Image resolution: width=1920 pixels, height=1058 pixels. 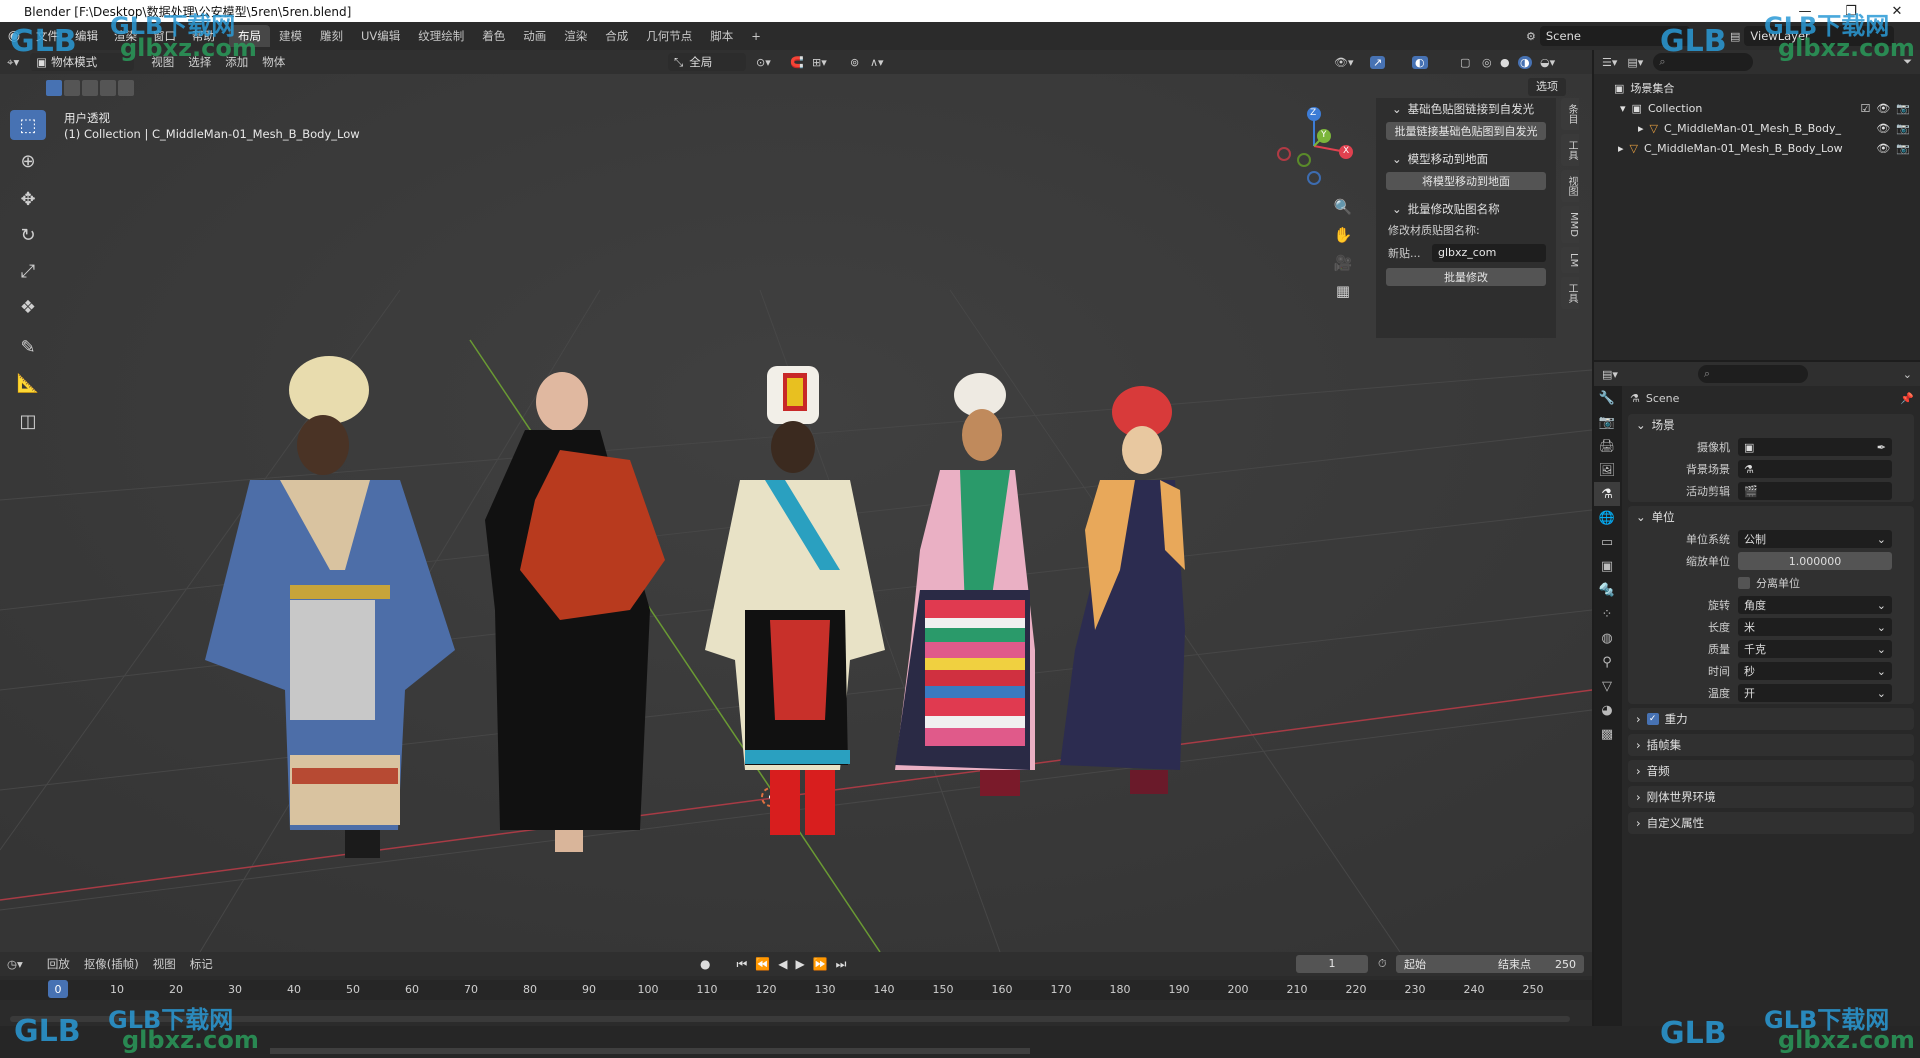 What do you see at coordinates (1881, 447) in the screenshot?
I see `eyedropper-icon: ✒` at bounding box center [1881, 447].